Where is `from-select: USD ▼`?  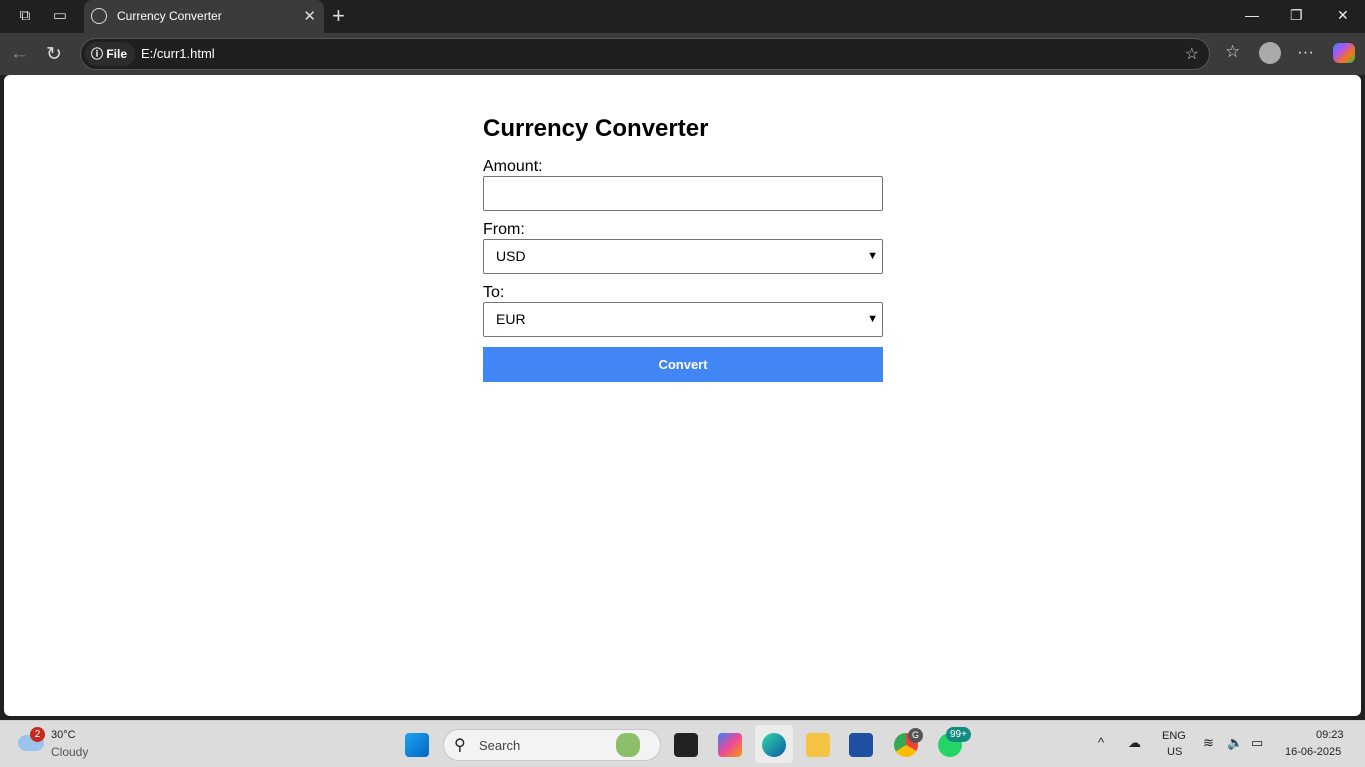
from-select: USD ▼ is located at coordinates (683, 256).